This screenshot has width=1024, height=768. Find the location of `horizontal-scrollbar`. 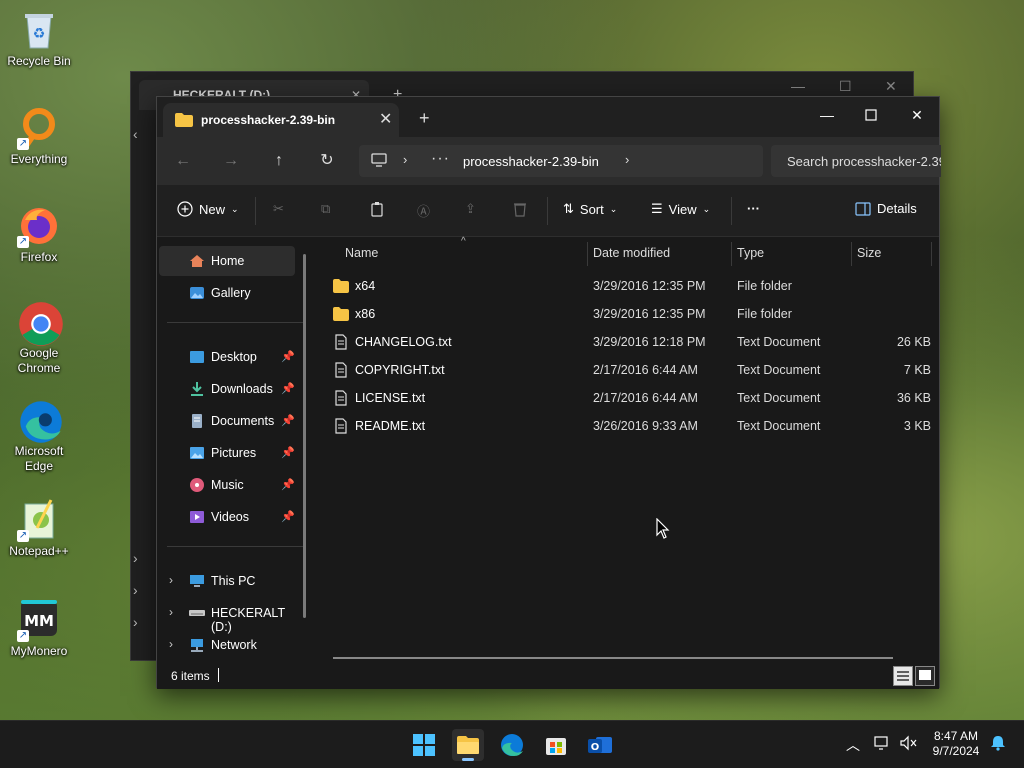

horizontal-scrollbar is located at coordinates (613, 658).